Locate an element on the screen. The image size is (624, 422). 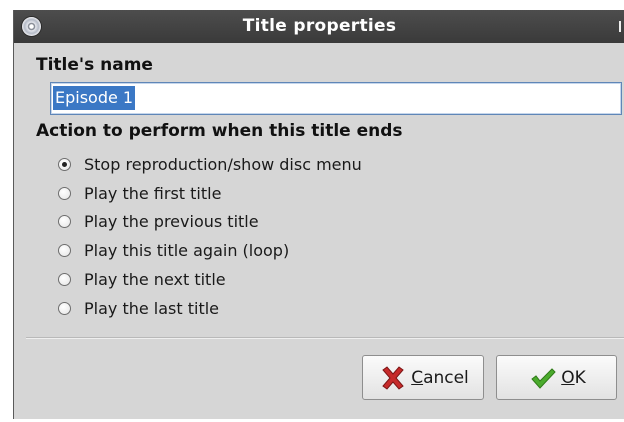
radio-option-stop: Stop reproduction/show disc menu is located at coordinates (210, 164).